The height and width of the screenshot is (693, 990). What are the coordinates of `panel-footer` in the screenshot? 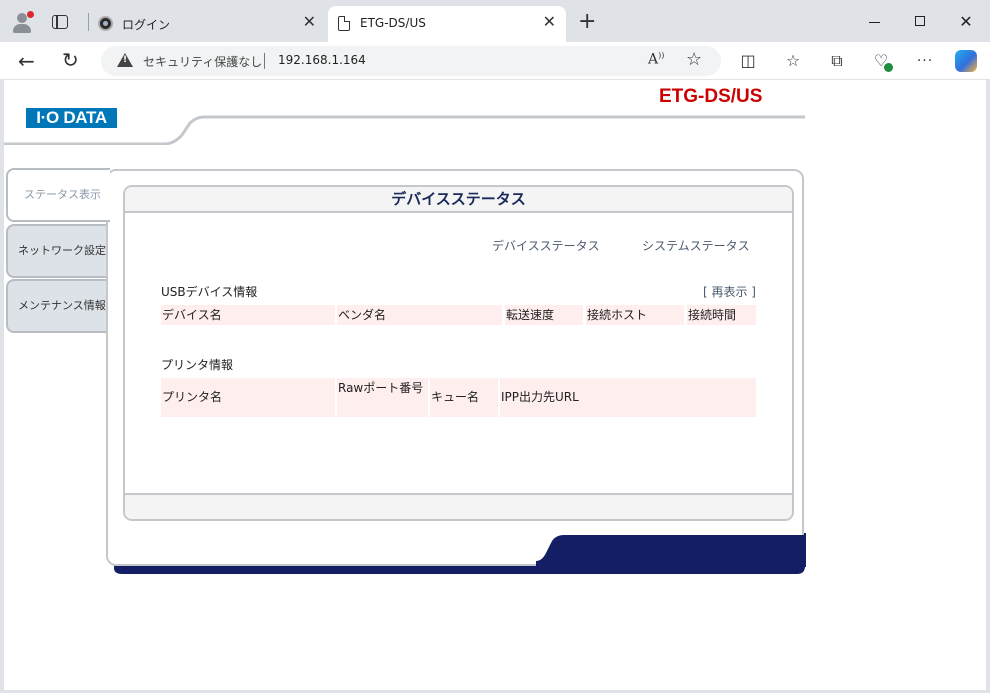 It's located at (458, 506).